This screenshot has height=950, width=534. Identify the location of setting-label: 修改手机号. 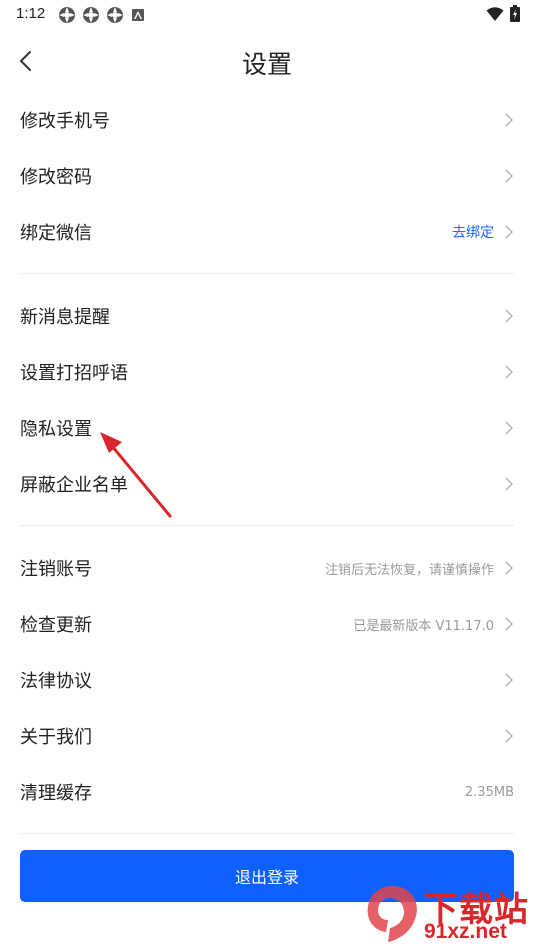
(65, 121).